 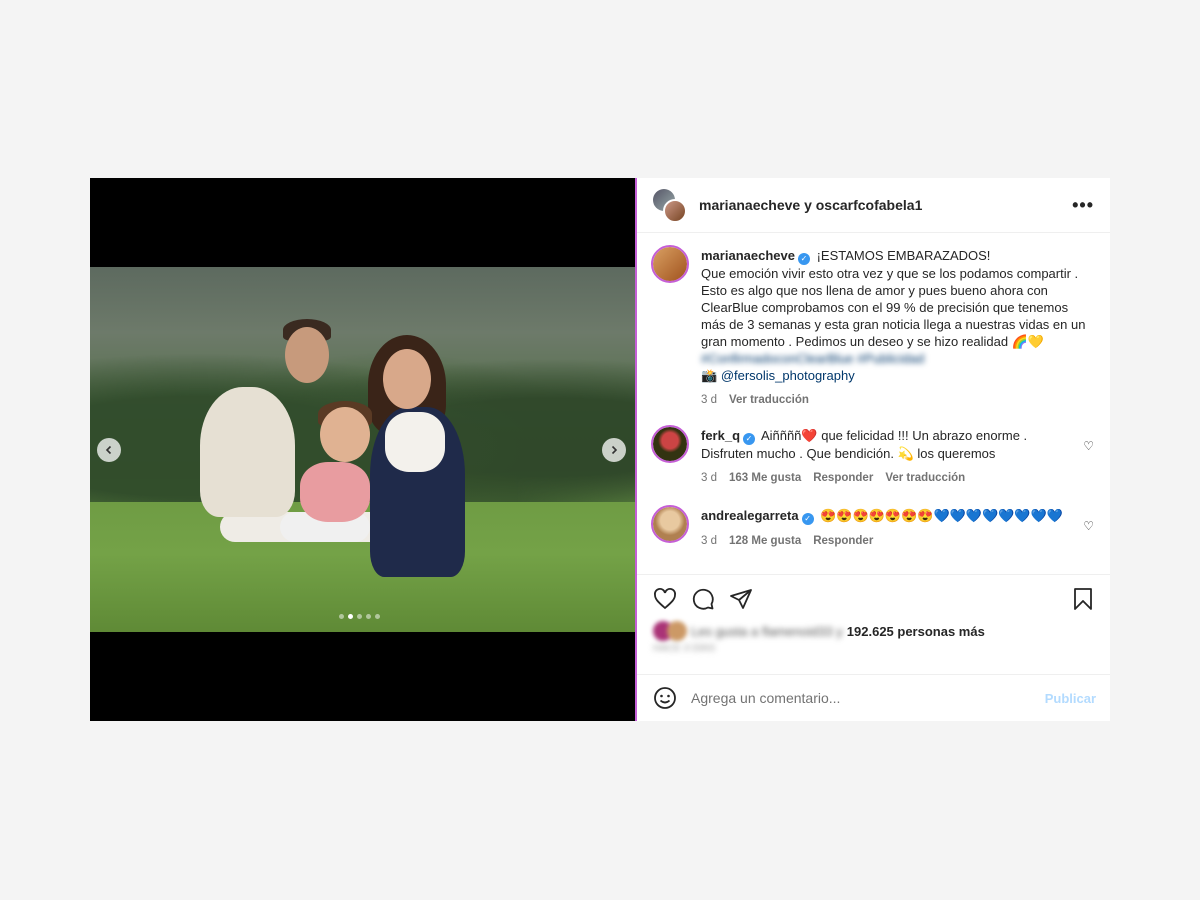 I want to click on chevron-right-icon, so click(x=614, y=450).